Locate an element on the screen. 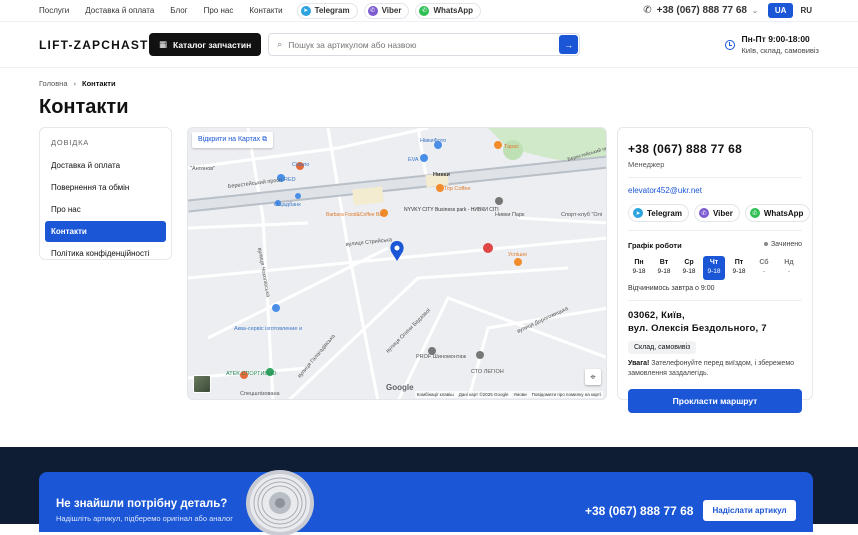  sidebar-item-about: Про нас is located at coordinates (105, 209).